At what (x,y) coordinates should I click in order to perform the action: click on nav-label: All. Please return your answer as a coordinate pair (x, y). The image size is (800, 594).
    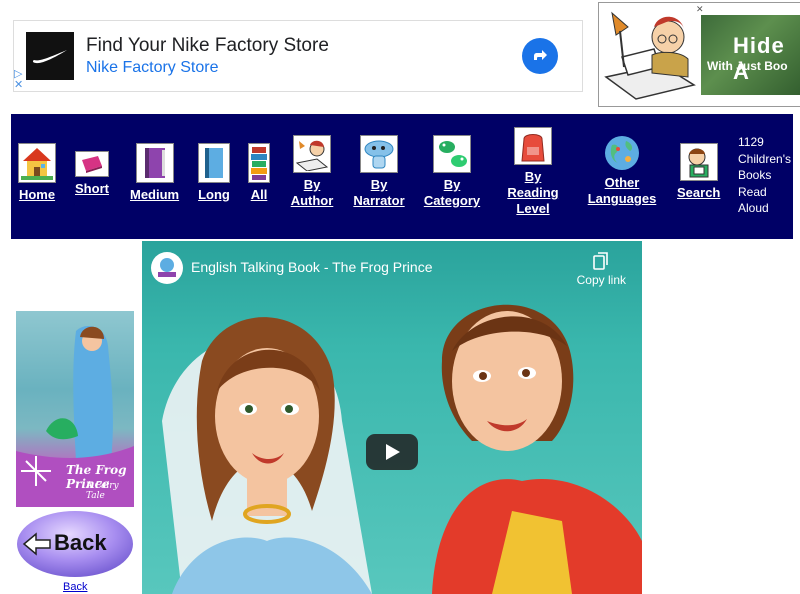
    Looking at the image, I should click on (259, 195).